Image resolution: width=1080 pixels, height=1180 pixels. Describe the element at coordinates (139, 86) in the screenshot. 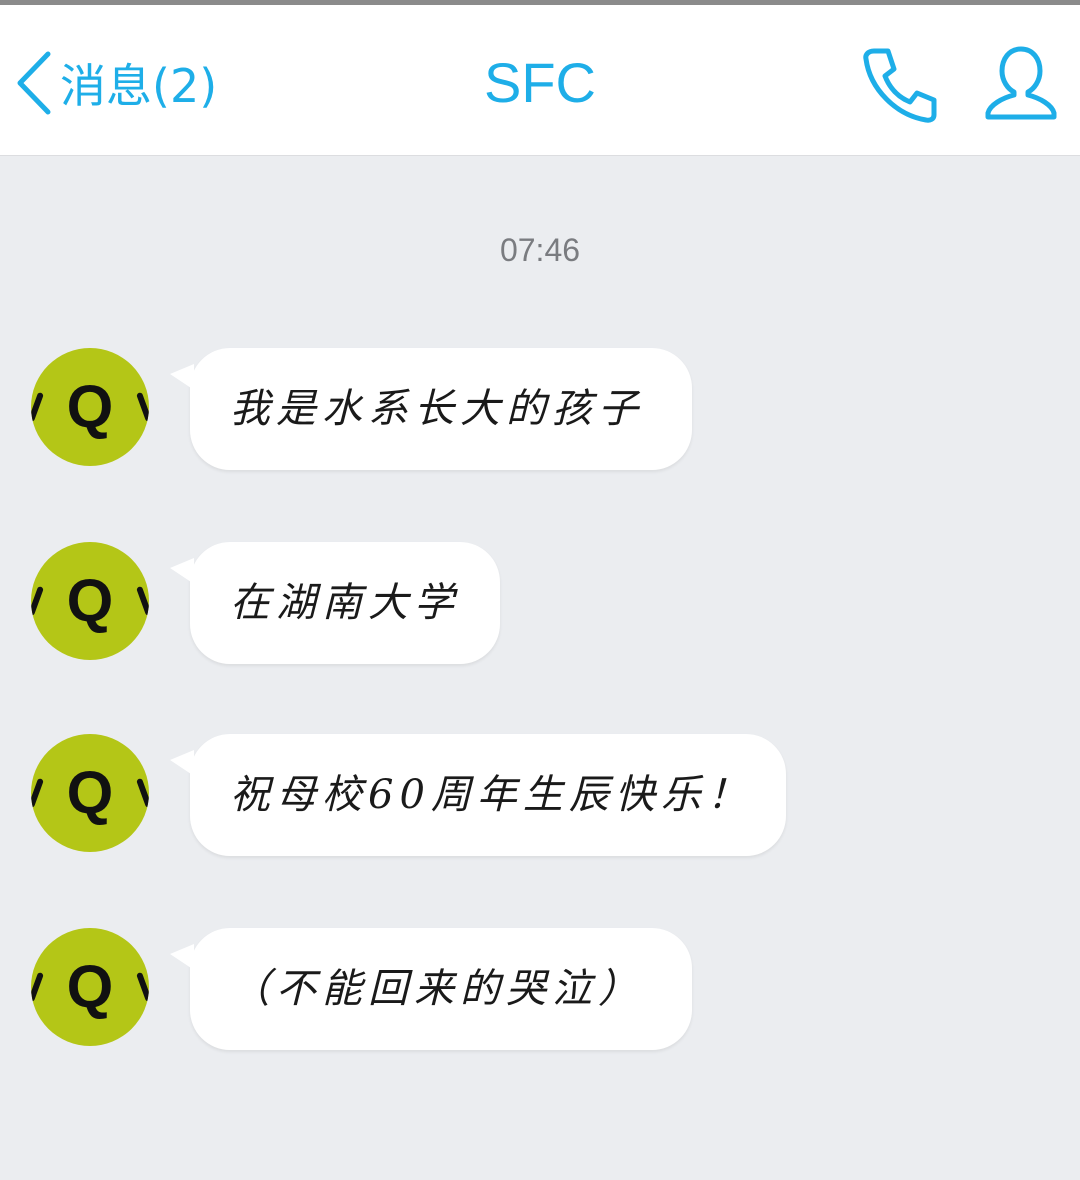

I see `back-label: 消息(2)` at that location.